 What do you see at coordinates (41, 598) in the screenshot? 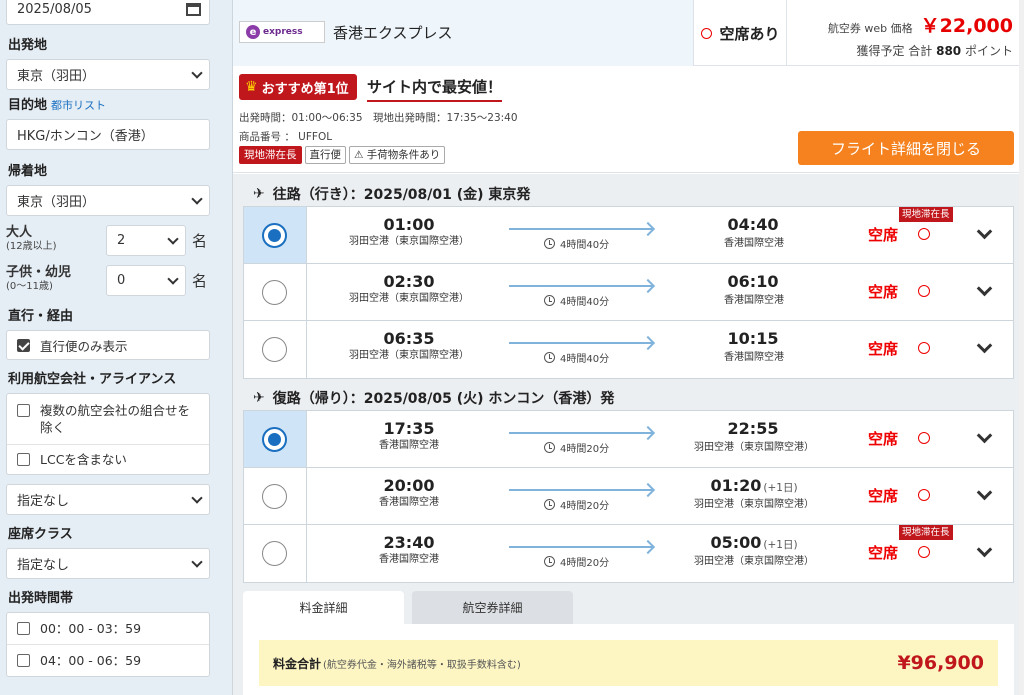
I see `dep-time-label: 出発時間帯` at bounding box center [41, 598].